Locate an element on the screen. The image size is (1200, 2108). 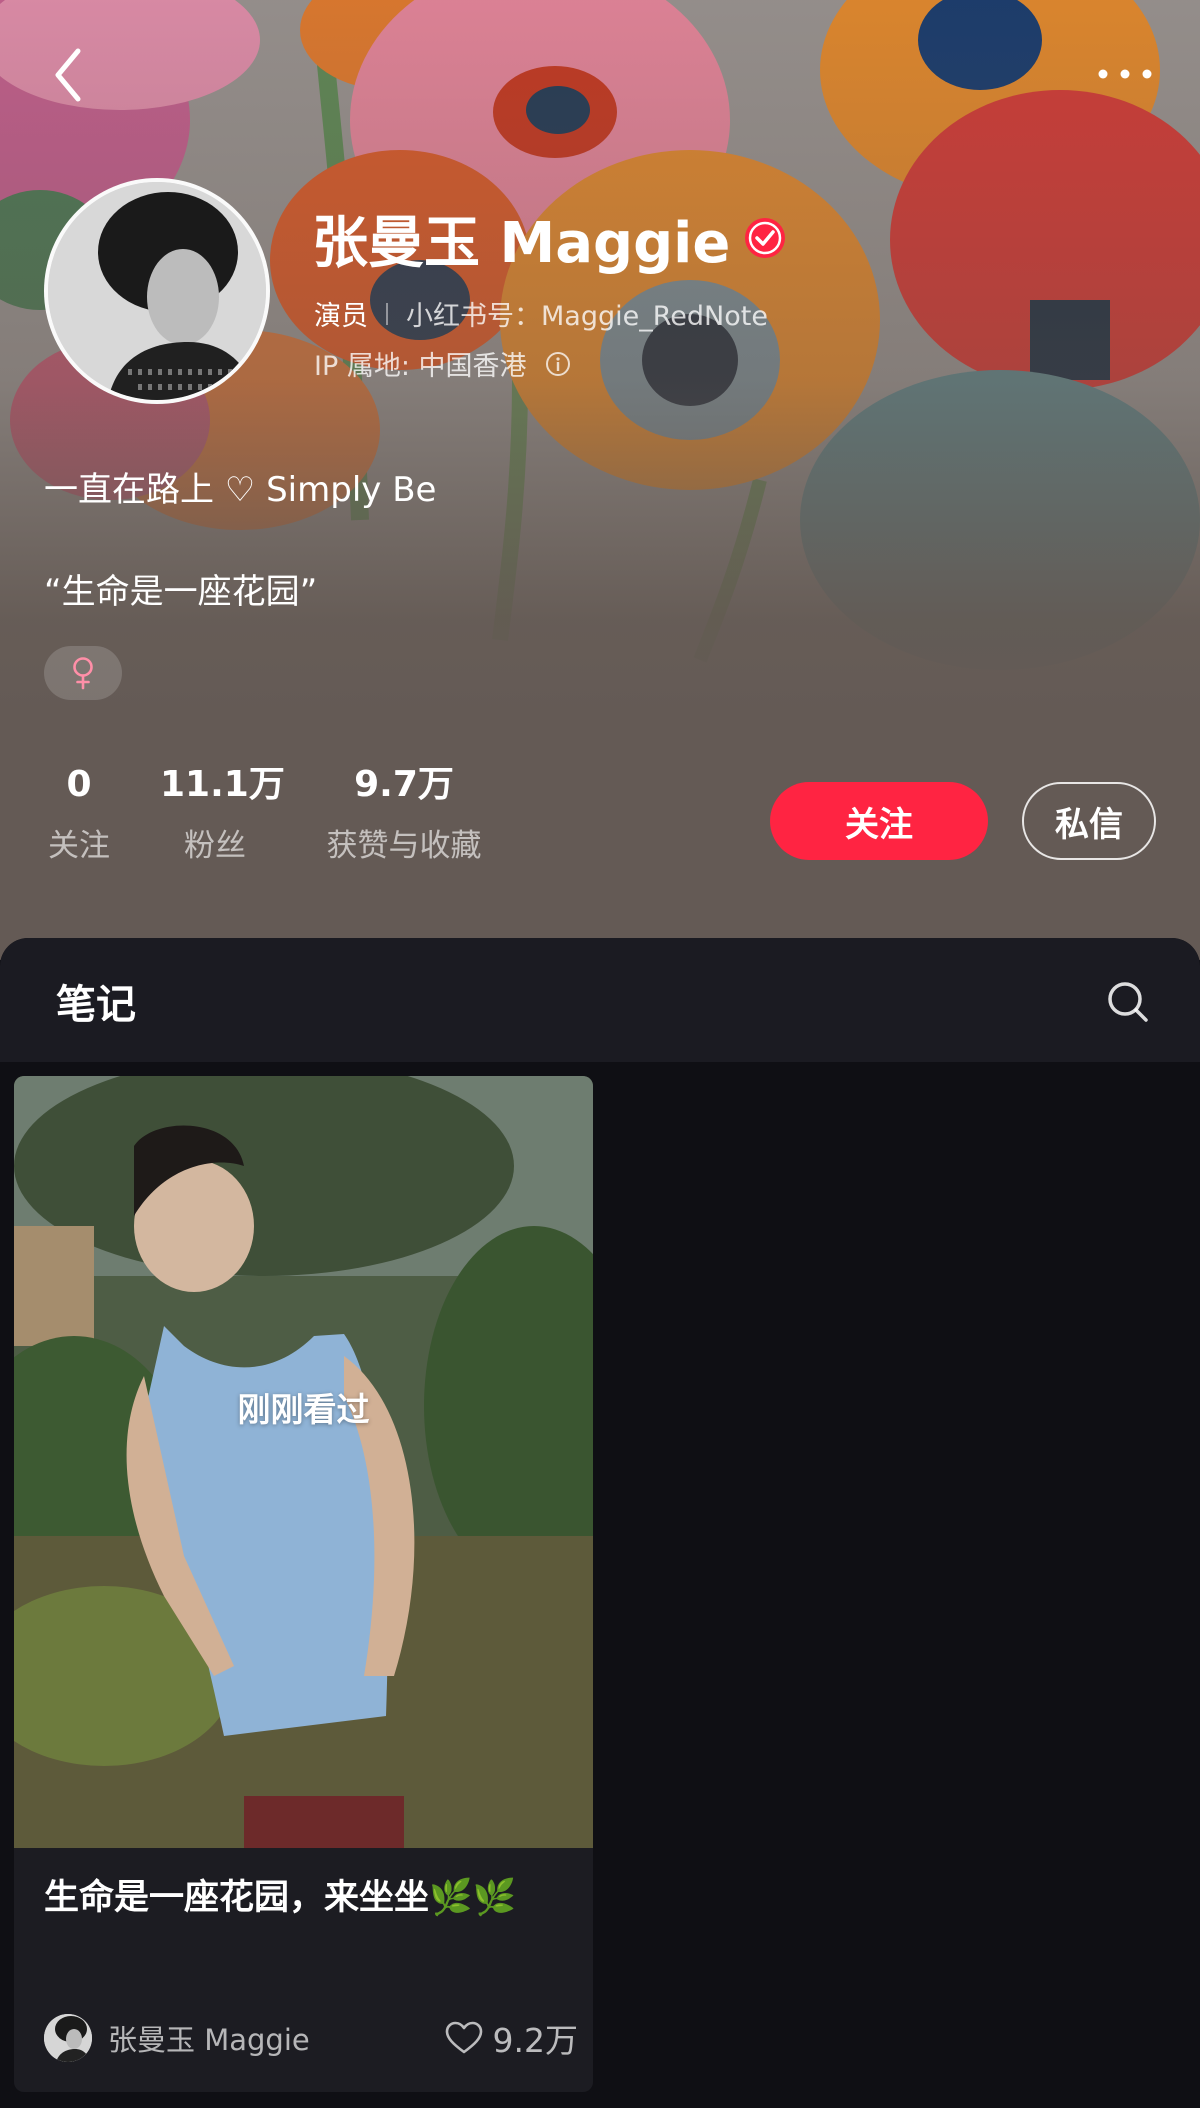
bio-line-2: “生命是一座花园” is located at coordinates (181, 592).